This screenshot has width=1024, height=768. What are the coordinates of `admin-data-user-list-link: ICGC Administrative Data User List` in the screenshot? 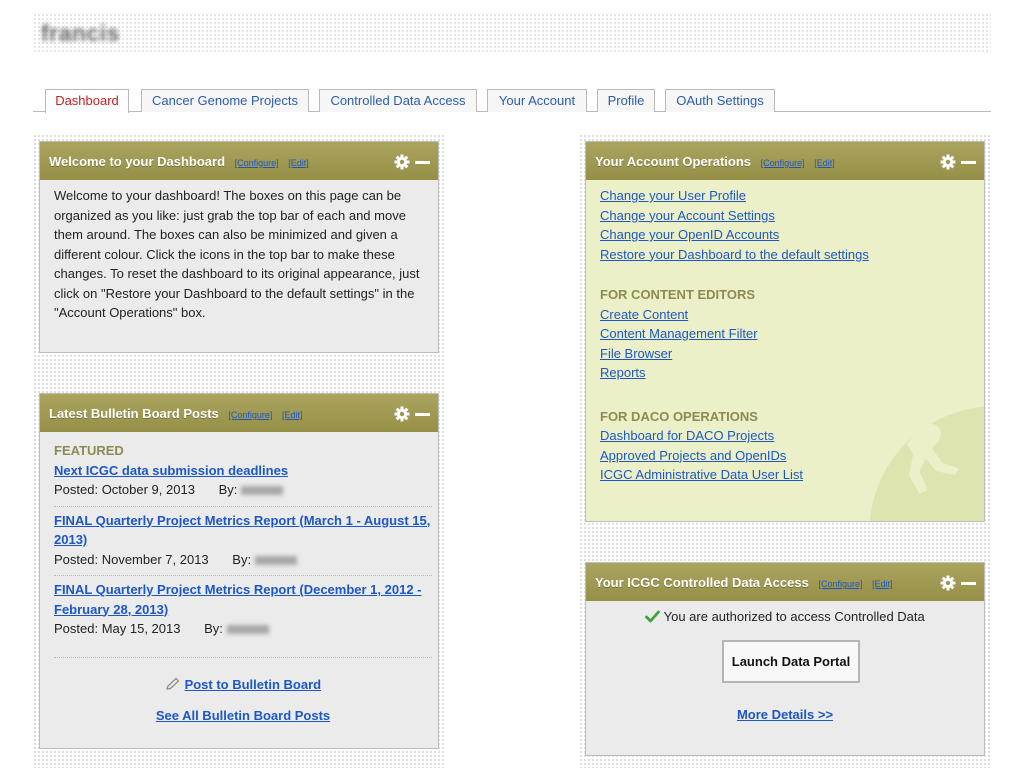 It's located at (785, 475).